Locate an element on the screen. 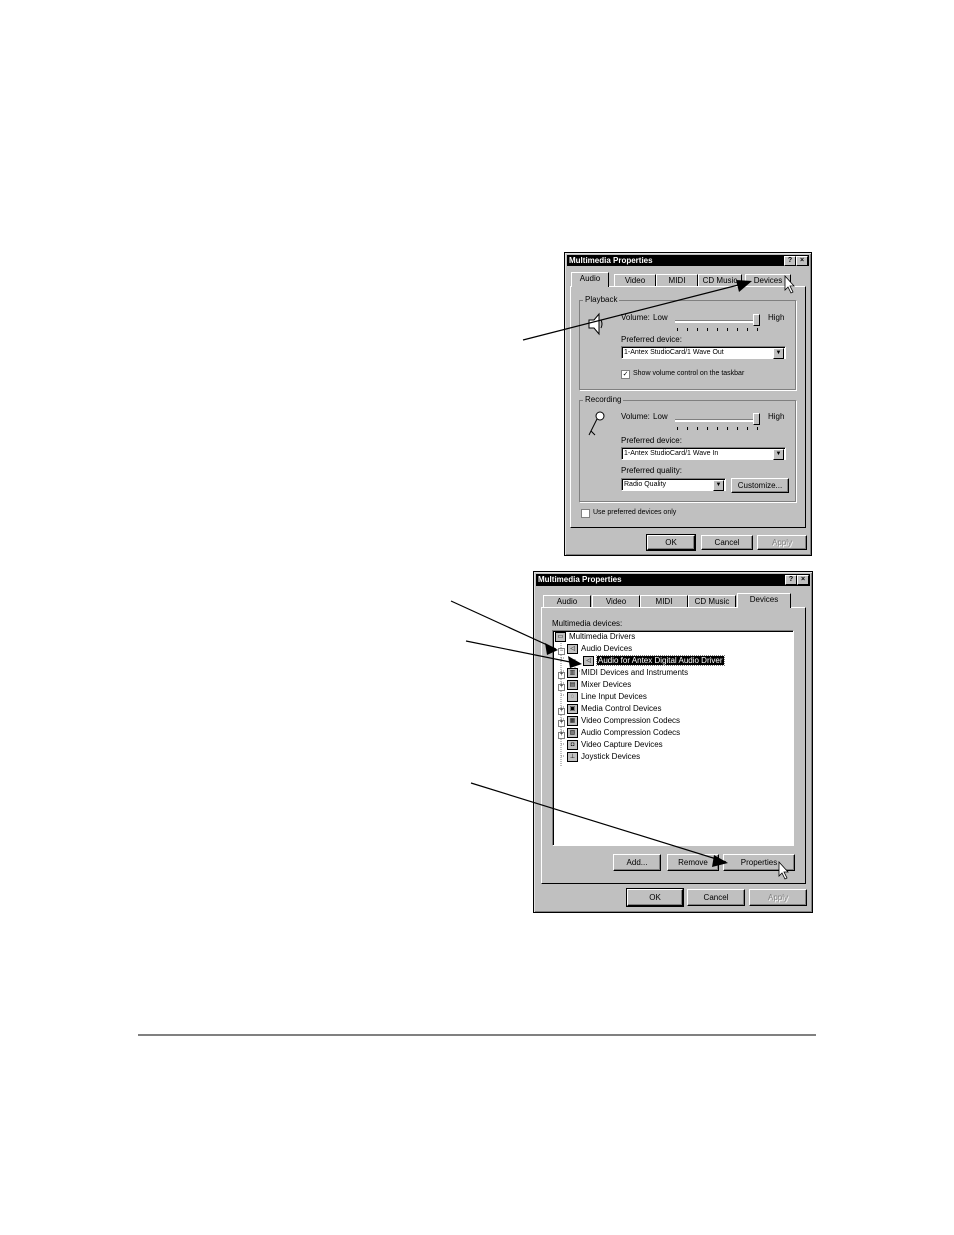  callout-arrow-properties is located at coordinates (598, 822).